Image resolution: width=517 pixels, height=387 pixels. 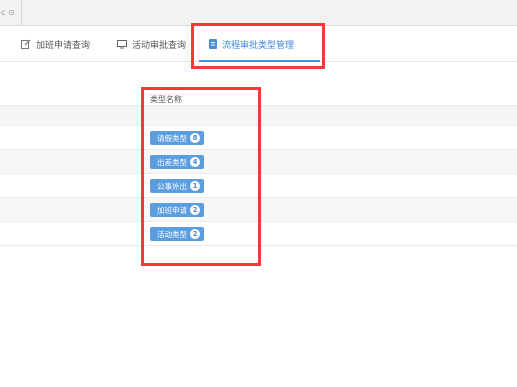 I want to click on table-row: 活动类型 2, so click(x=258, y=234).